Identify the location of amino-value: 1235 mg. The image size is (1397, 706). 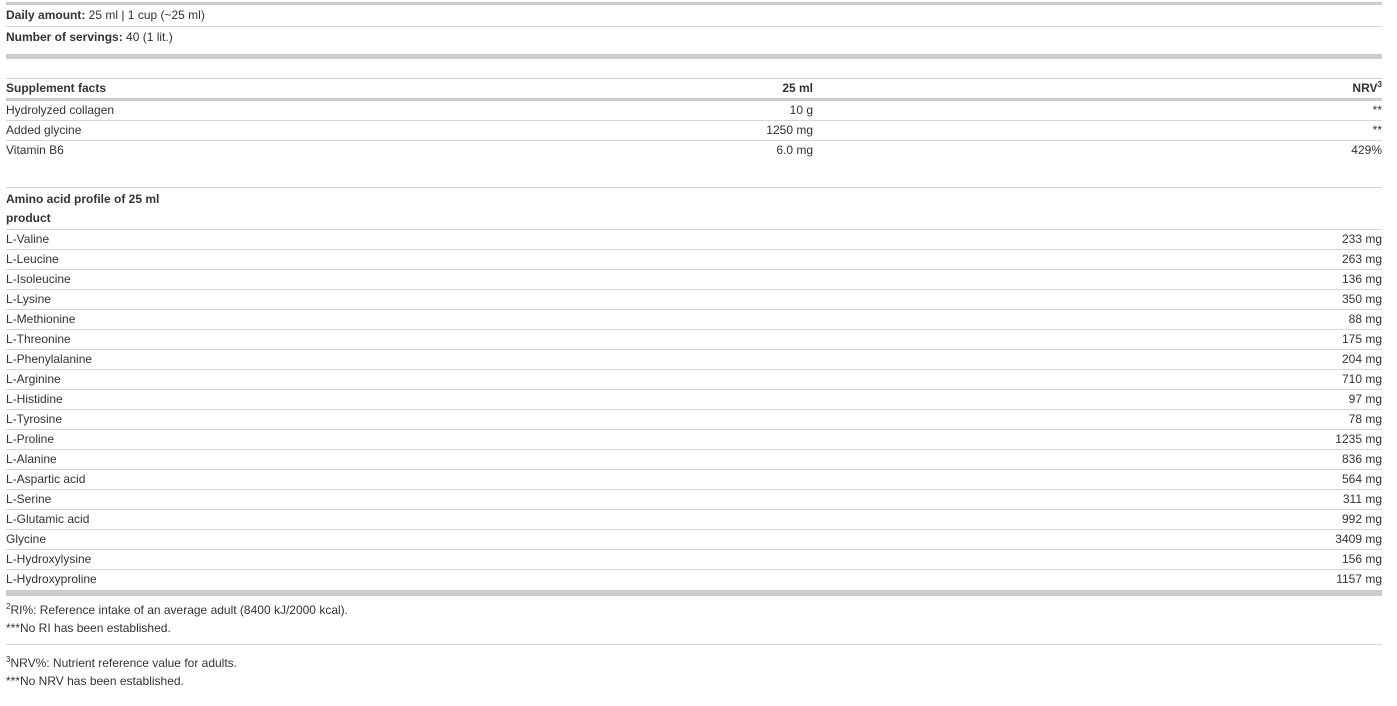
(1358, 439).